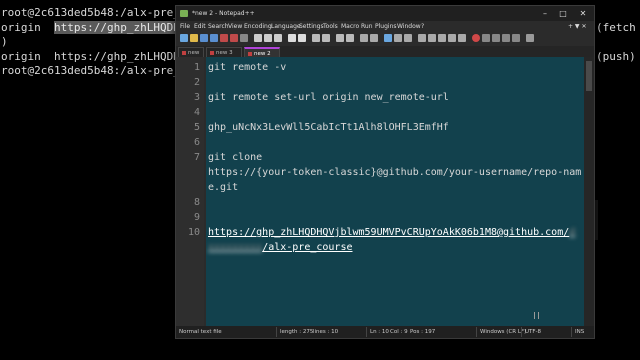 The width and height of the screenshot is (640, 360). I want to click on menu-settings: Settings, so click(311, 26).